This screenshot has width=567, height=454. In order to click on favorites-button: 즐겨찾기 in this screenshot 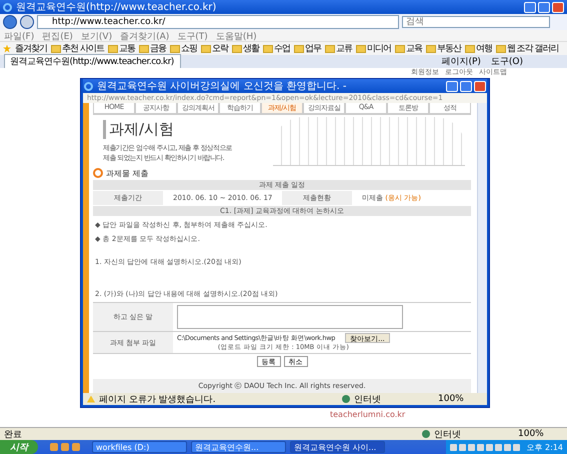, I will do `click(31, 48)`.